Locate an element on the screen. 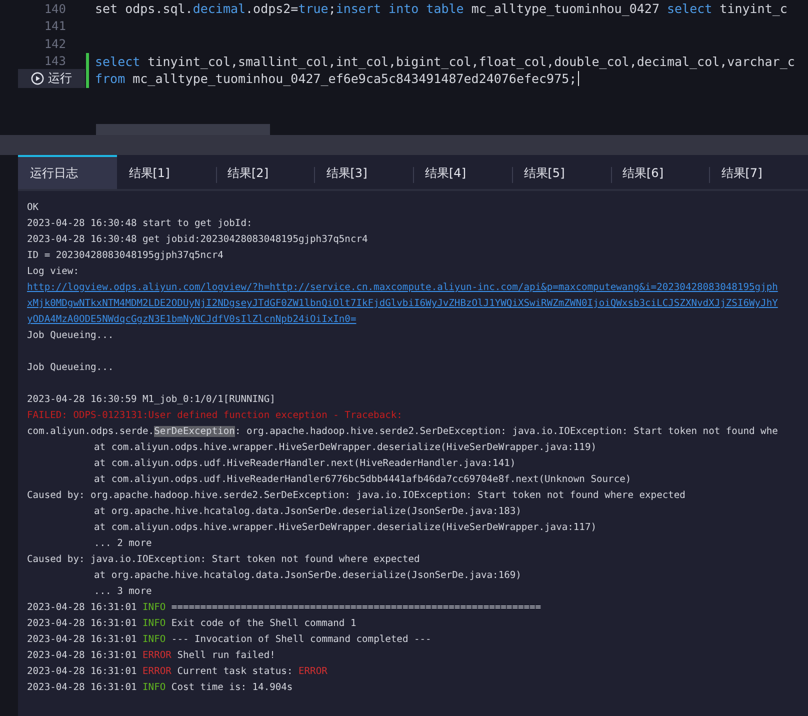 The height and width of the screenshot is (716, 808). log-line: 2023-04-28 16:31:01 INFO ================================================================ is located at coordinates (284, 608).